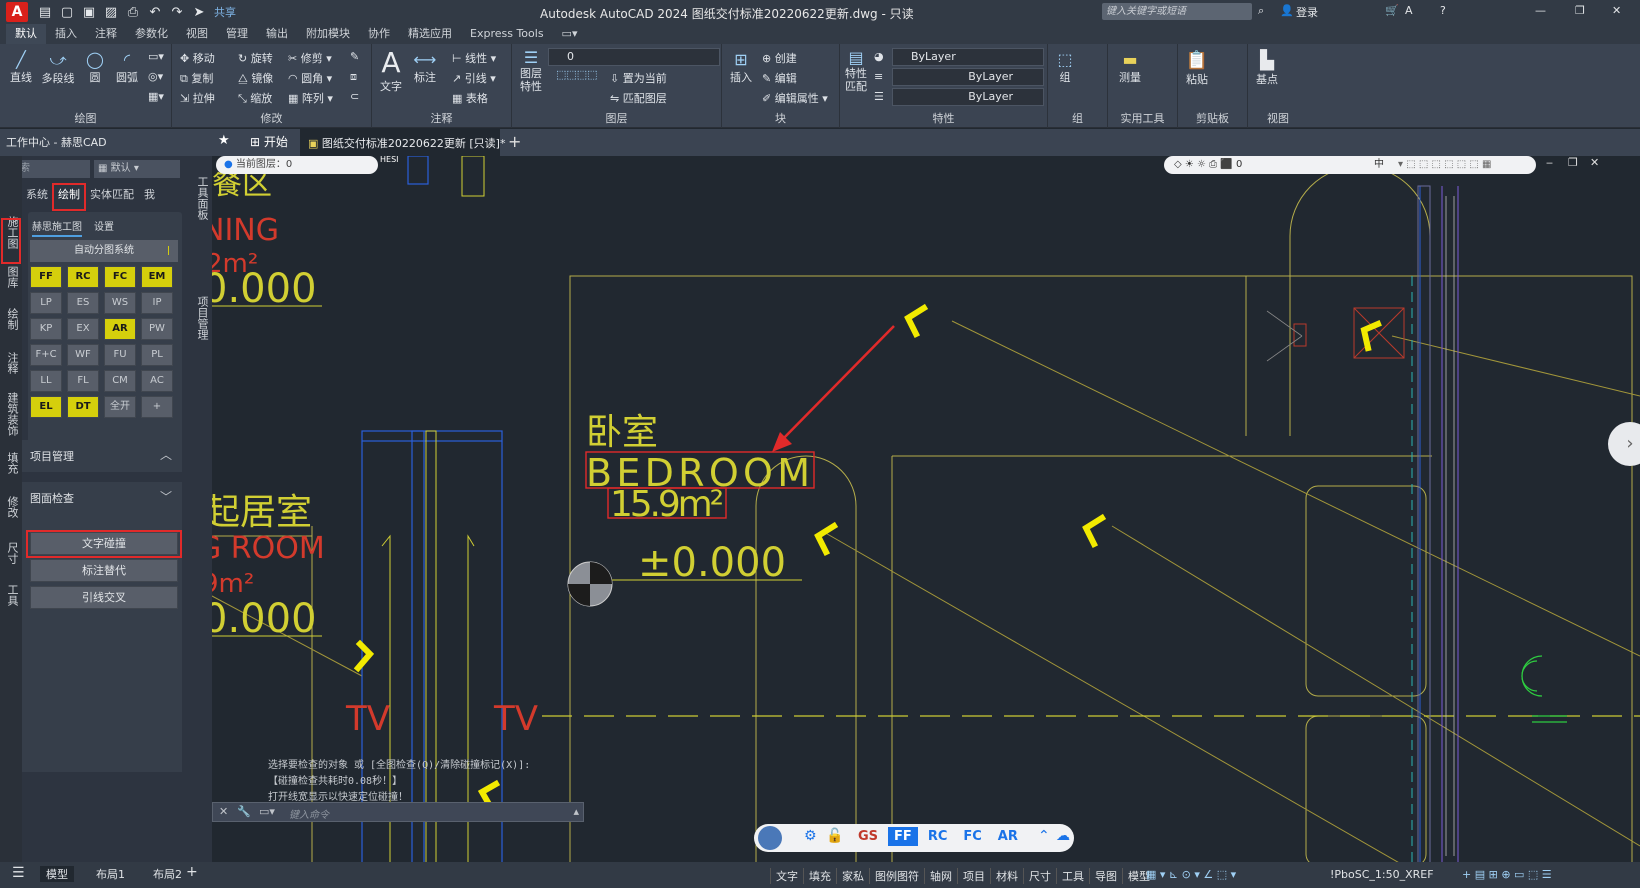  What do you see at coordinates (795, 98) in the screenshot?
I see `edit-attribute-button: ✐ 编辑属性 ▾` at bounding box center [795, 98].